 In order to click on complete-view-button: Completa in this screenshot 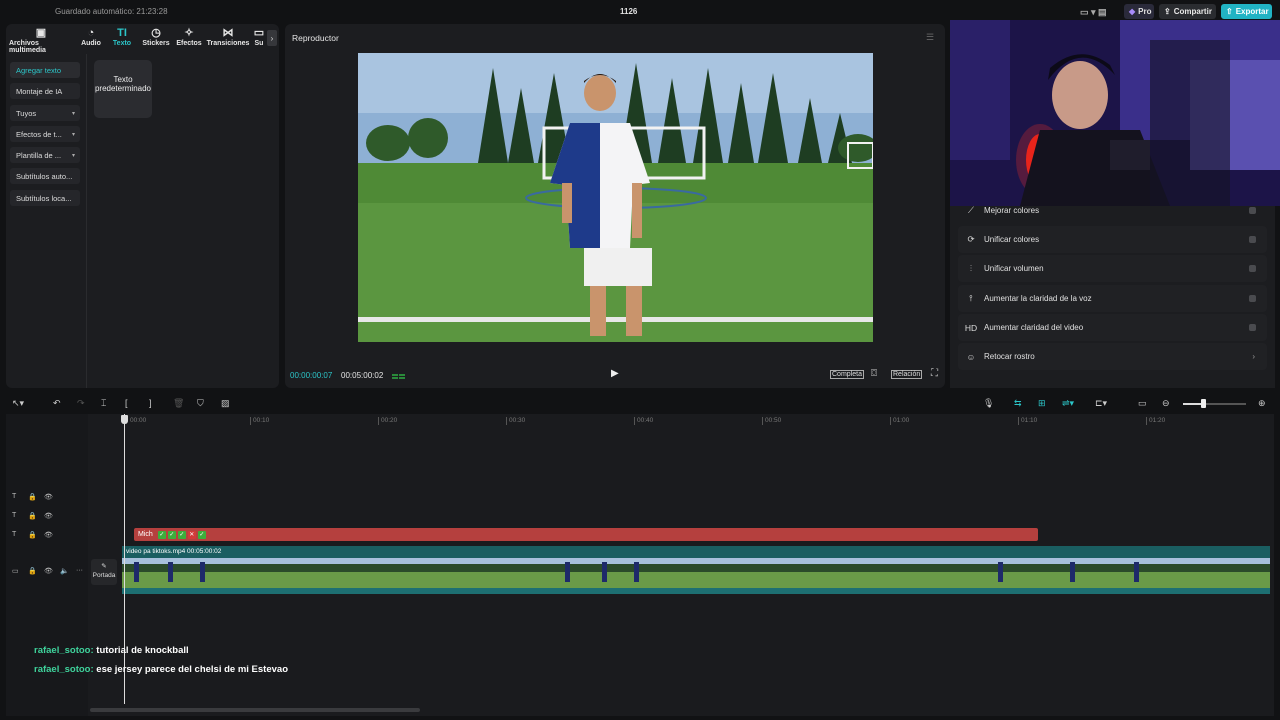, I will do `click(847, 374)`.